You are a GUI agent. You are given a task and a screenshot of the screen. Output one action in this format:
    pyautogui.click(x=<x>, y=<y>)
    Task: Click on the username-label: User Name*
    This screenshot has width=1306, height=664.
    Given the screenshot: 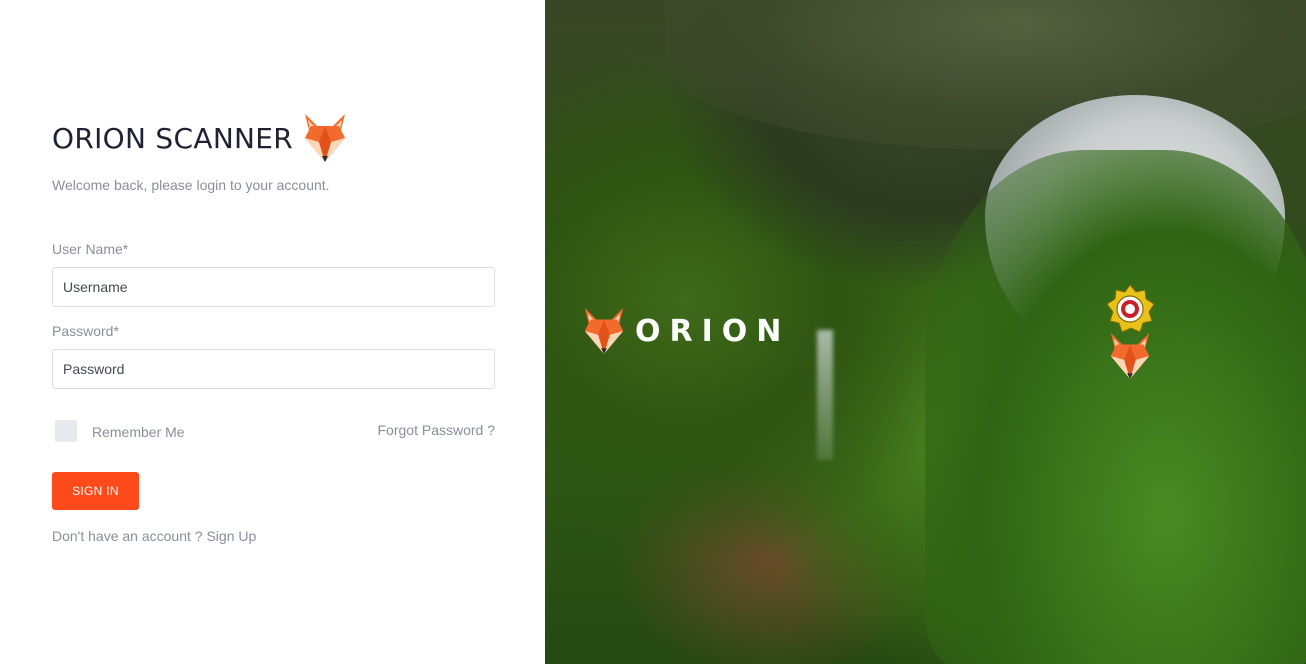 What is the action you would take?
    pyautogui.click(x=90, y=249)
    